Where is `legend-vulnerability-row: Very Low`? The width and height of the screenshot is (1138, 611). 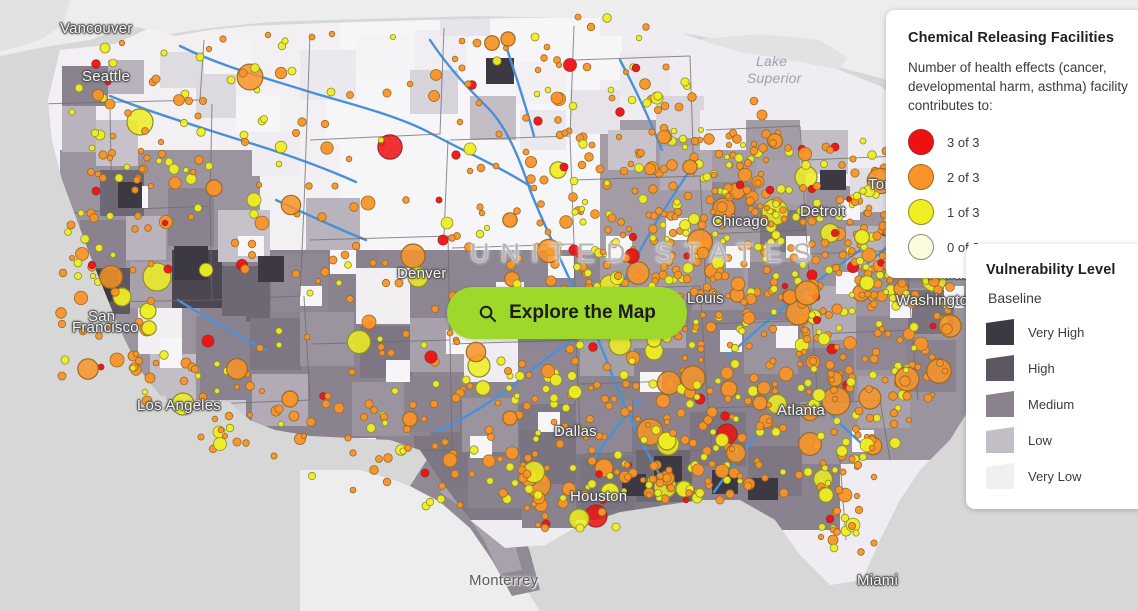 legend-vulnerability-row: Very Low is located at coordinates (1060, 476).